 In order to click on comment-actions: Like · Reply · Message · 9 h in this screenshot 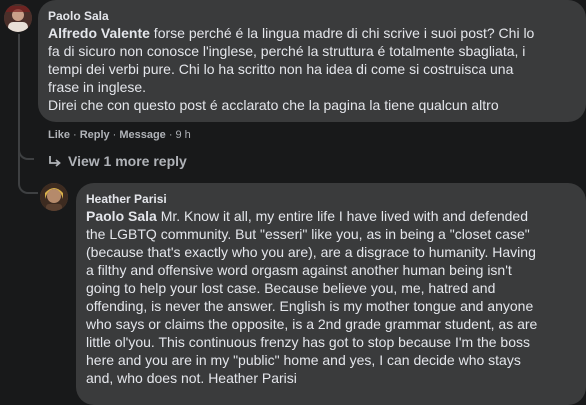, I will do `click(119, 135)`.